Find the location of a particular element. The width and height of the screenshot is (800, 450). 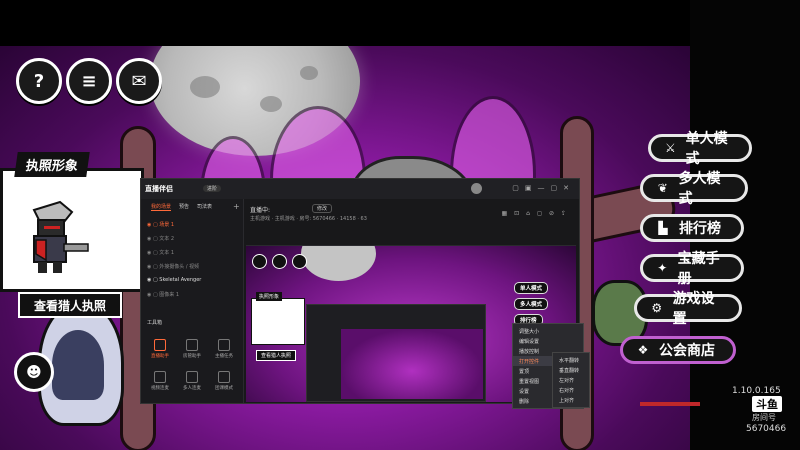

podium-icon: ▙ is located at coordinates (663, 228).